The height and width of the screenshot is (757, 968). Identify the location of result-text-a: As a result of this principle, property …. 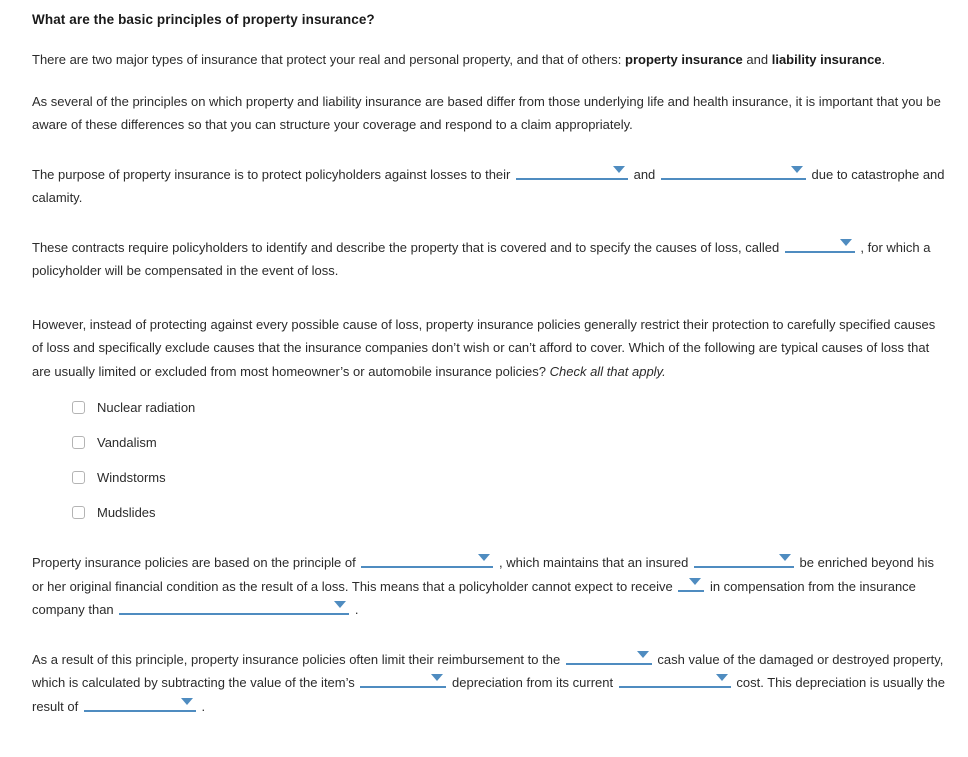
(298, 659).